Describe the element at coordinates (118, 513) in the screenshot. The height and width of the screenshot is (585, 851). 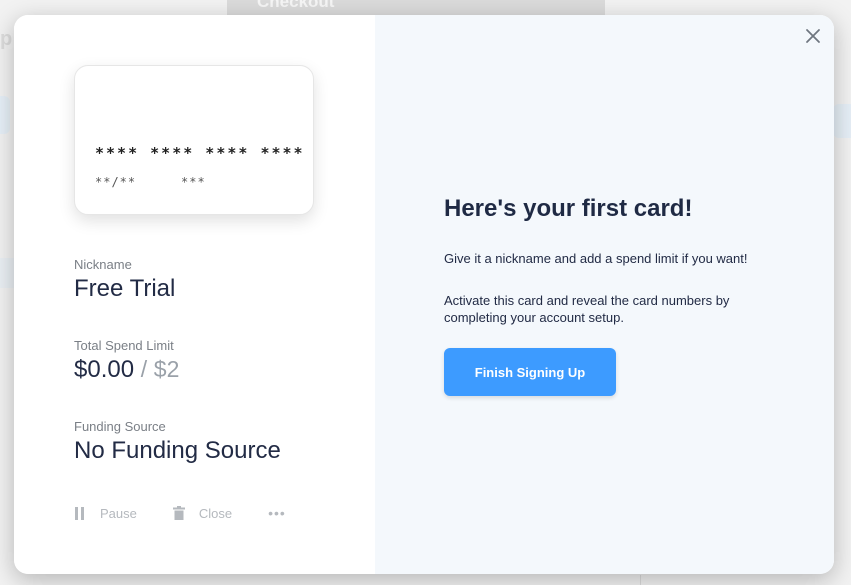
I see `pause-label: Pause` at that location.